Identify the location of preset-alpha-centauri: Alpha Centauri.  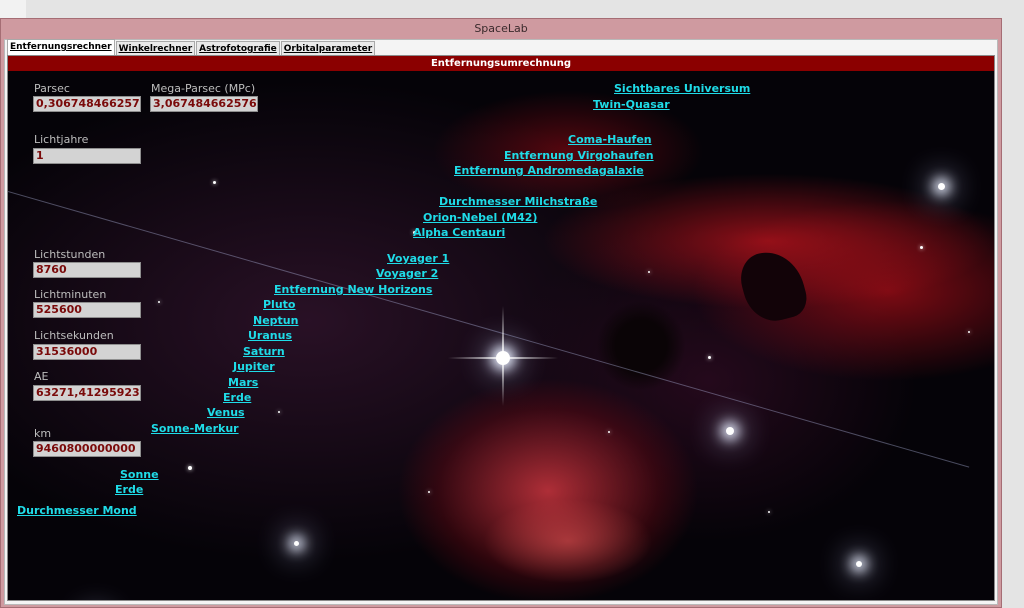
(459, 232).